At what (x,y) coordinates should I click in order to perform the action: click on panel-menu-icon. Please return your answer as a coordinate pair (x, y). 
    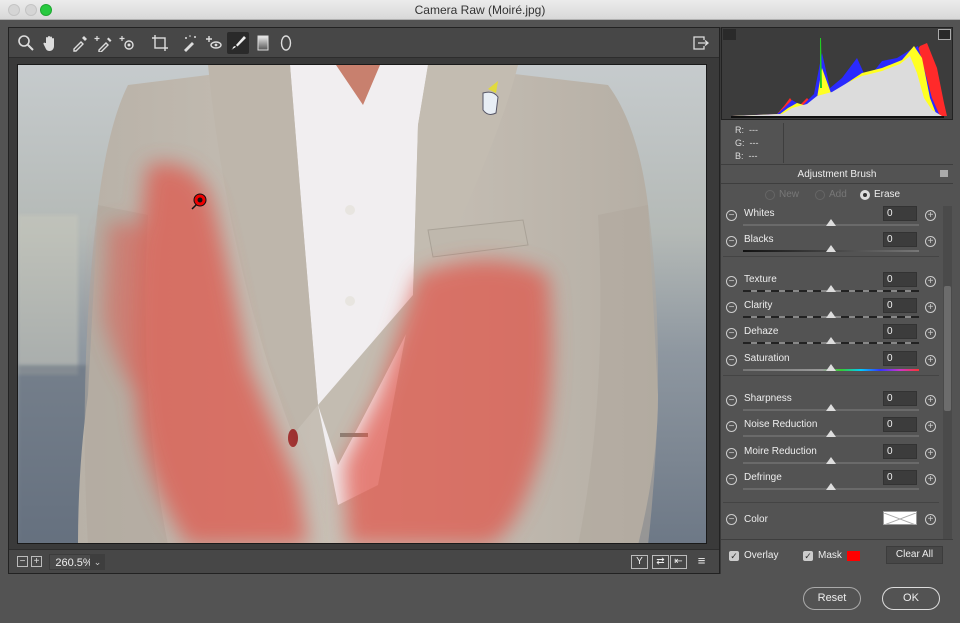
    Looking at the image, I should click on (944, 173).